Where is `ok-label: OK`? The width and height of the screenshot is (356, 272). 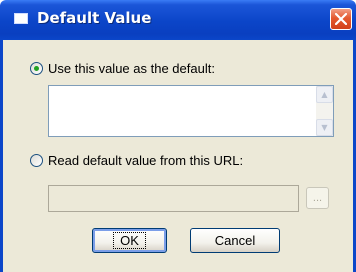
ok-label: OK is located at coordinates (129, 240).